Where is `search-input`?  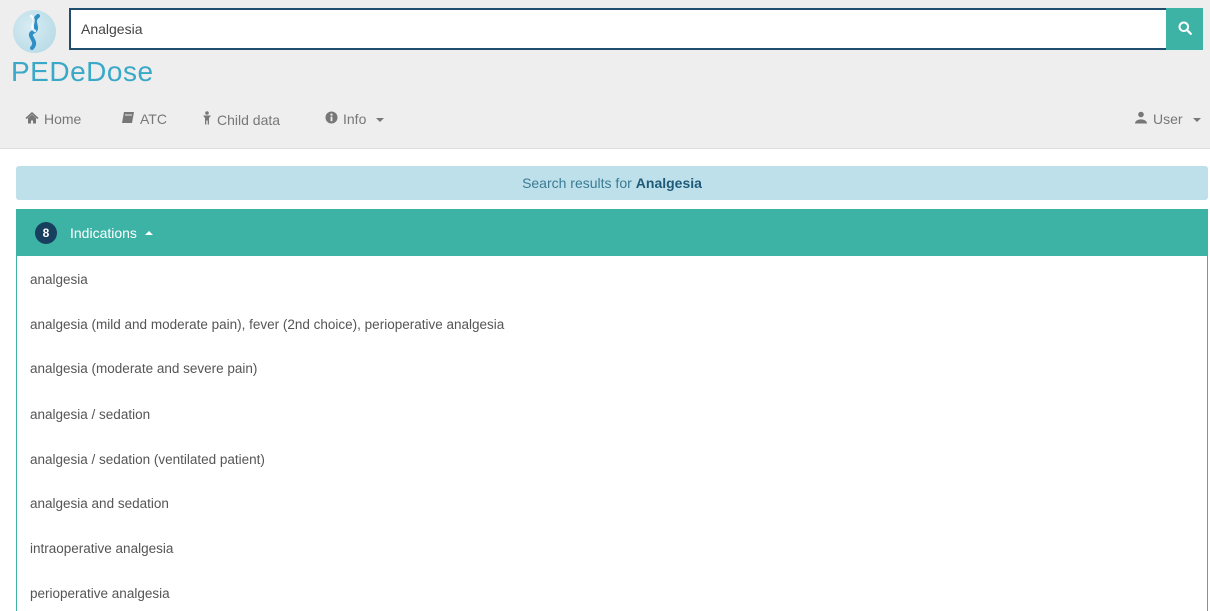 search-input is located at coordinates (617, 29).